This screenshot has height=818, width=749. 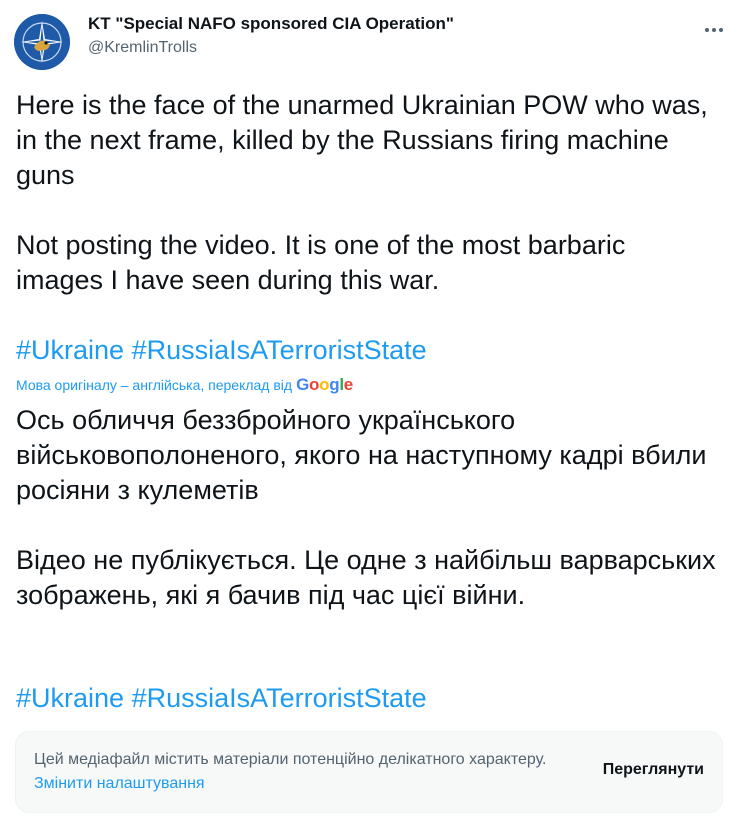 What do you see at coordinates (279, 350) in the screenshot?
I see `hashtag-russia-terrorist-state: #RussiaIsATerroristState` at bounding box center [279, 350].